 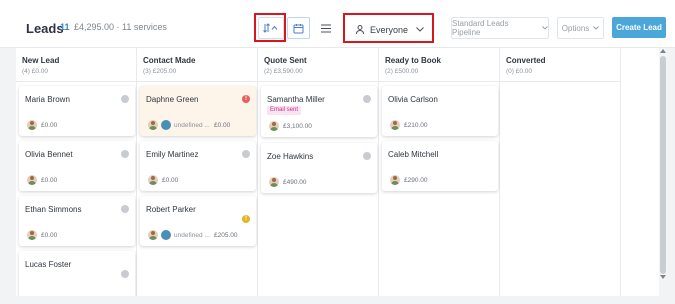 What do you see at coordinates (296, 99) in the screenshot?
I see `lead-name: Samantha Miller` at bounding box center [296, 99].